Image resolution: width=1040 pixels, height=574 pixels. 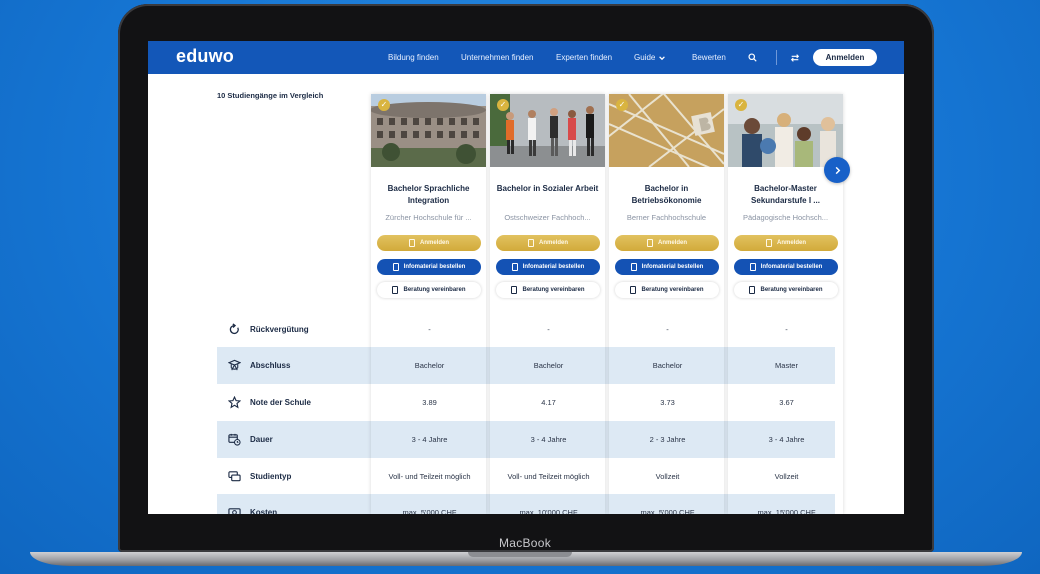 What do you see at coordinates (234, 439) in the screenshot?
I see `calendar-clock-icon` at bounding box center [234, 439].